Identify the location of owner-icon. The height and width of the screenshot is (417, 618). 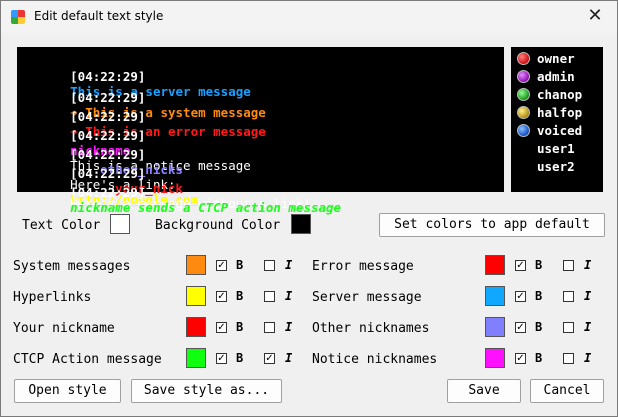
(523, 58).